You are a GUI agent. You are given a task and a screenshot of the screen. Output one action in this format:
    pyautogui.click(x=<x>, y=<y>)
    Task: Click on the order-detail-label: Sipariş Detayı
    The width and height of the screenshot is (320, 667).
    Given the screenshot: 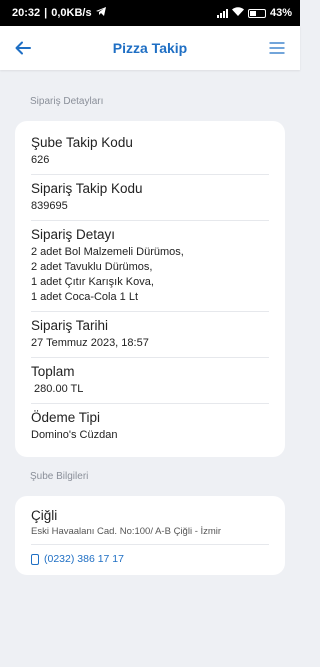 What is the action you would take?
    pyautogui.click(x=73, y=234)
    